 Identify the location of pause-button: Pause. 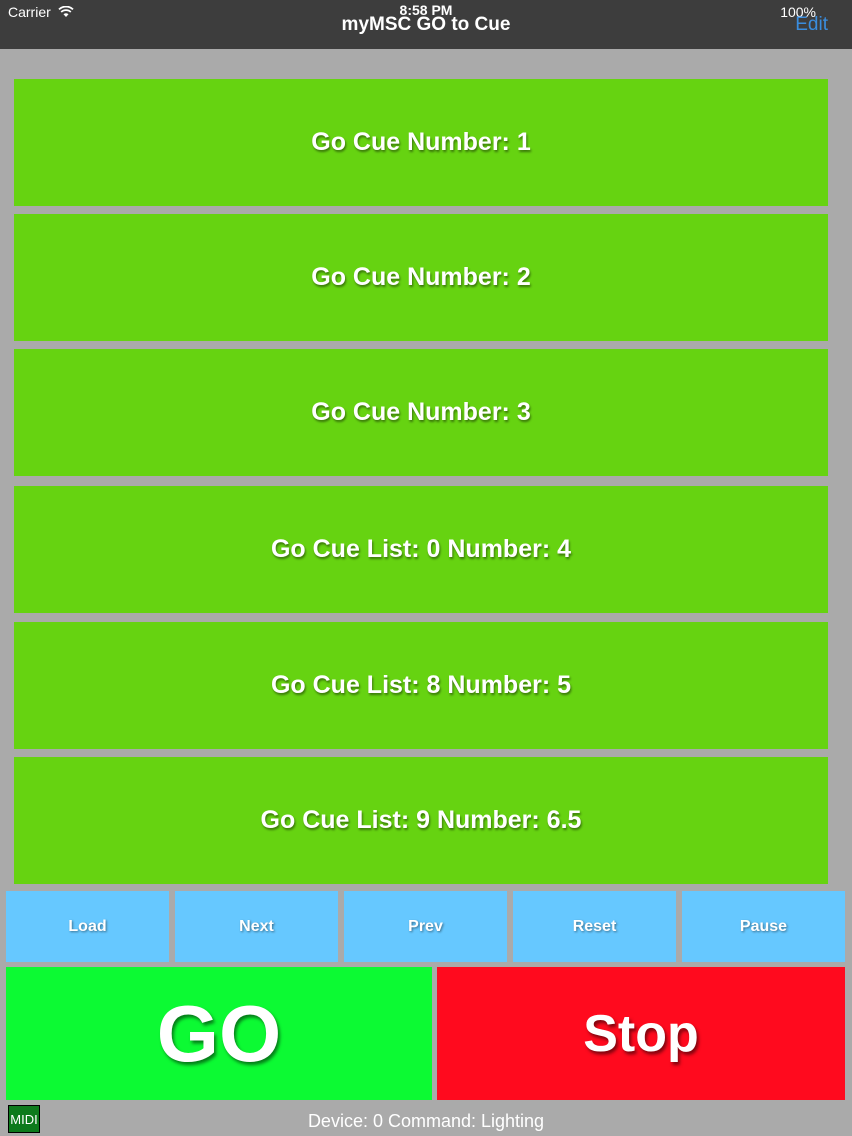
(763, 926).